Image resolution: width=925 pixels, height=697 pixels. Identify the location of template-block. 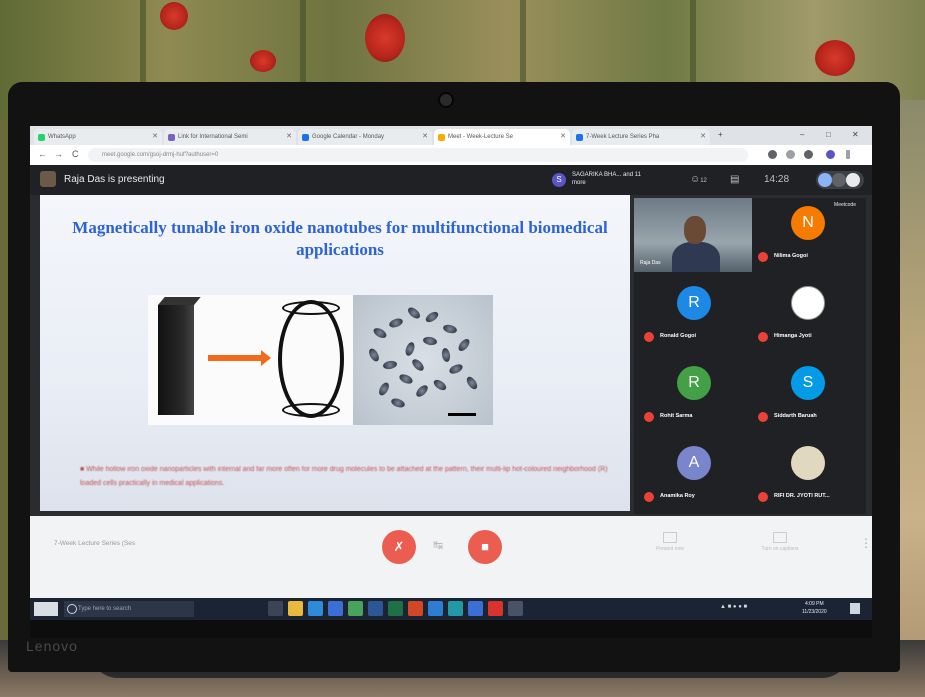
(176, 360).